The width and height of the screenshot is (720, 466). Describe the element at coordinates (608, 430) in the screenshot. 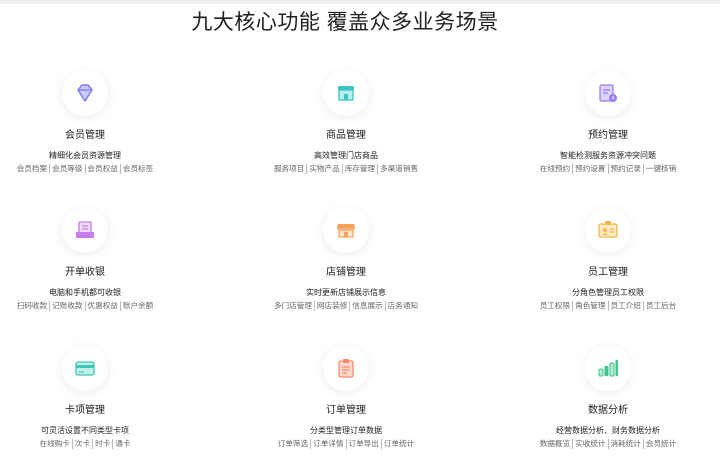

I see `feature-desc: 经营数据分析、财务数据分析` at that location.